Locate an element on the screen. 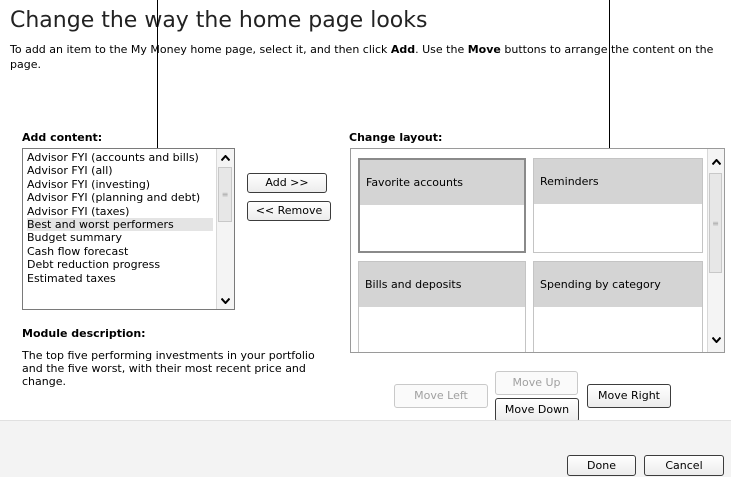 The height and width of the screenshot is (477, 731). done-button: Done is located at coordinates (601, 465).